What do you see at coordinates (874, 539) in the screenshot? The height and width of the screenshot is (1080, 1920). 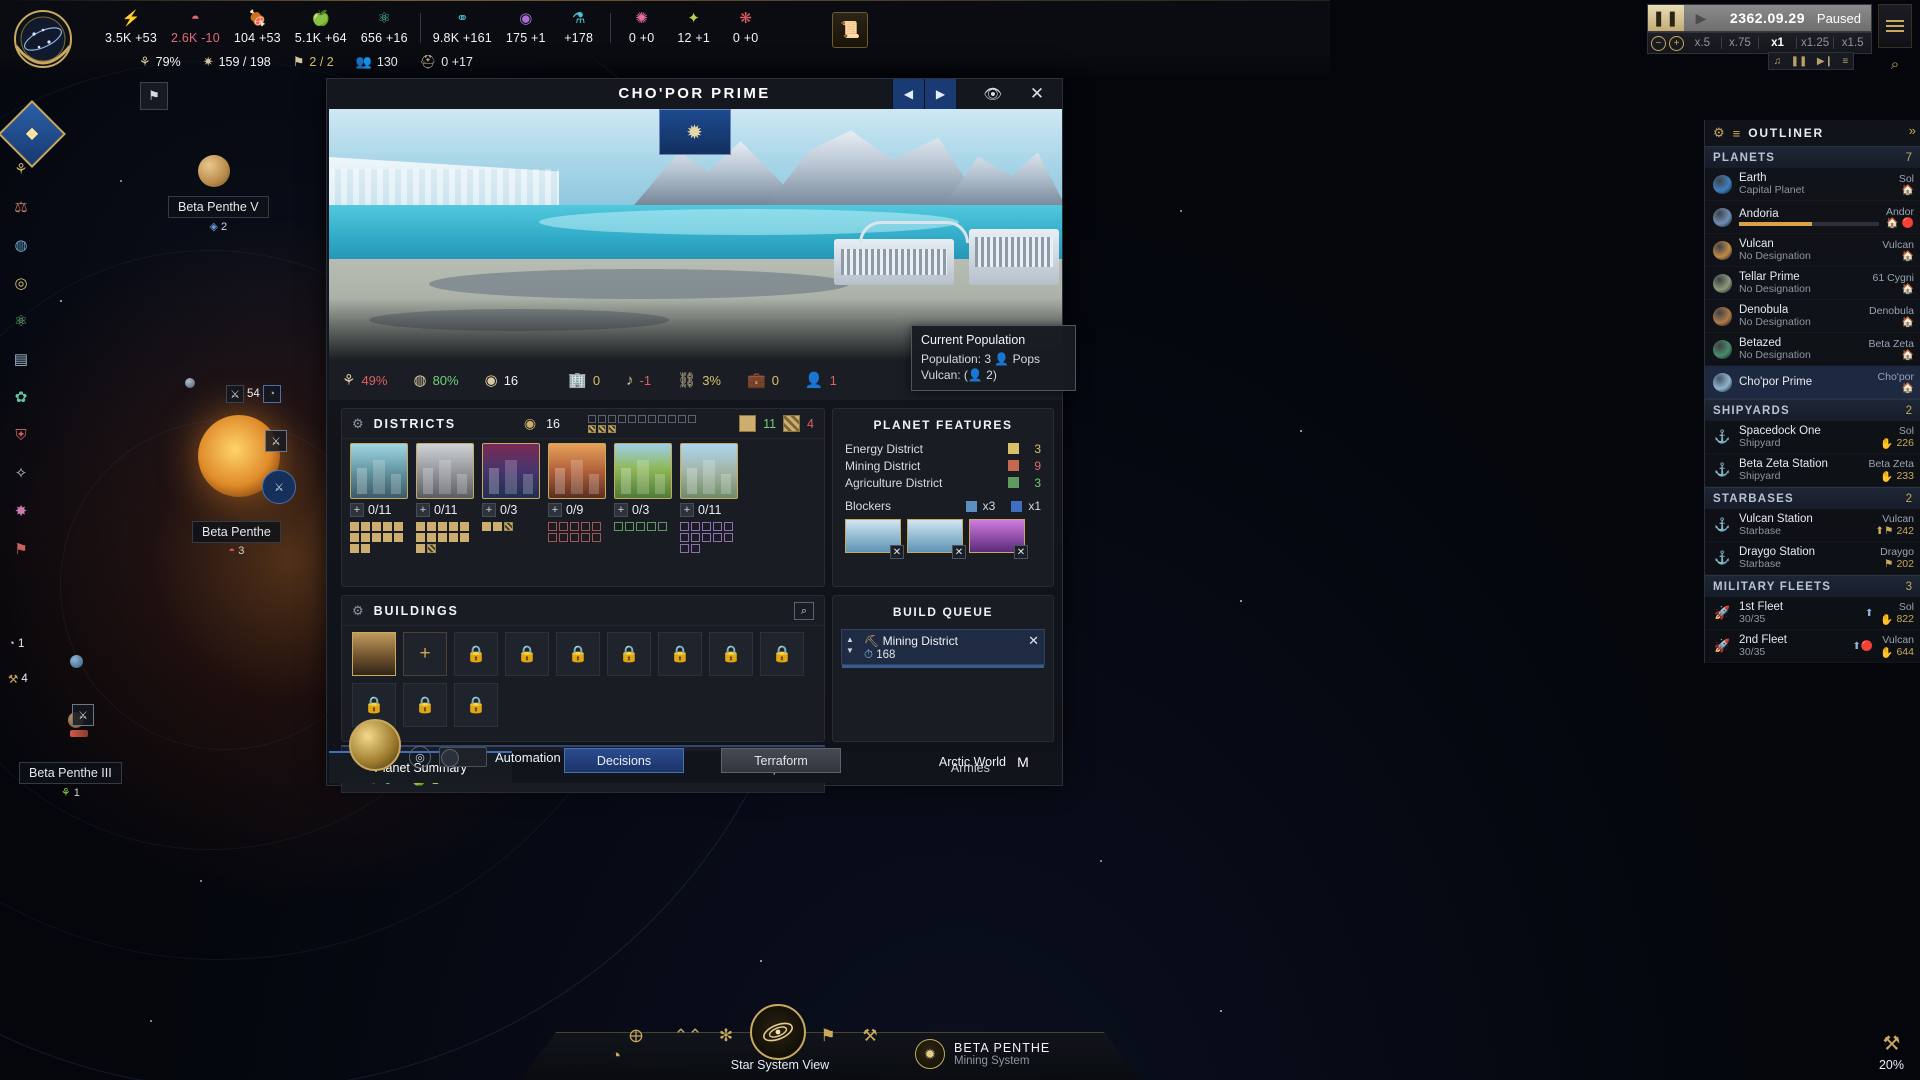 I see `blocker-frozen-1: ✕` at bounding box center [874, 539].